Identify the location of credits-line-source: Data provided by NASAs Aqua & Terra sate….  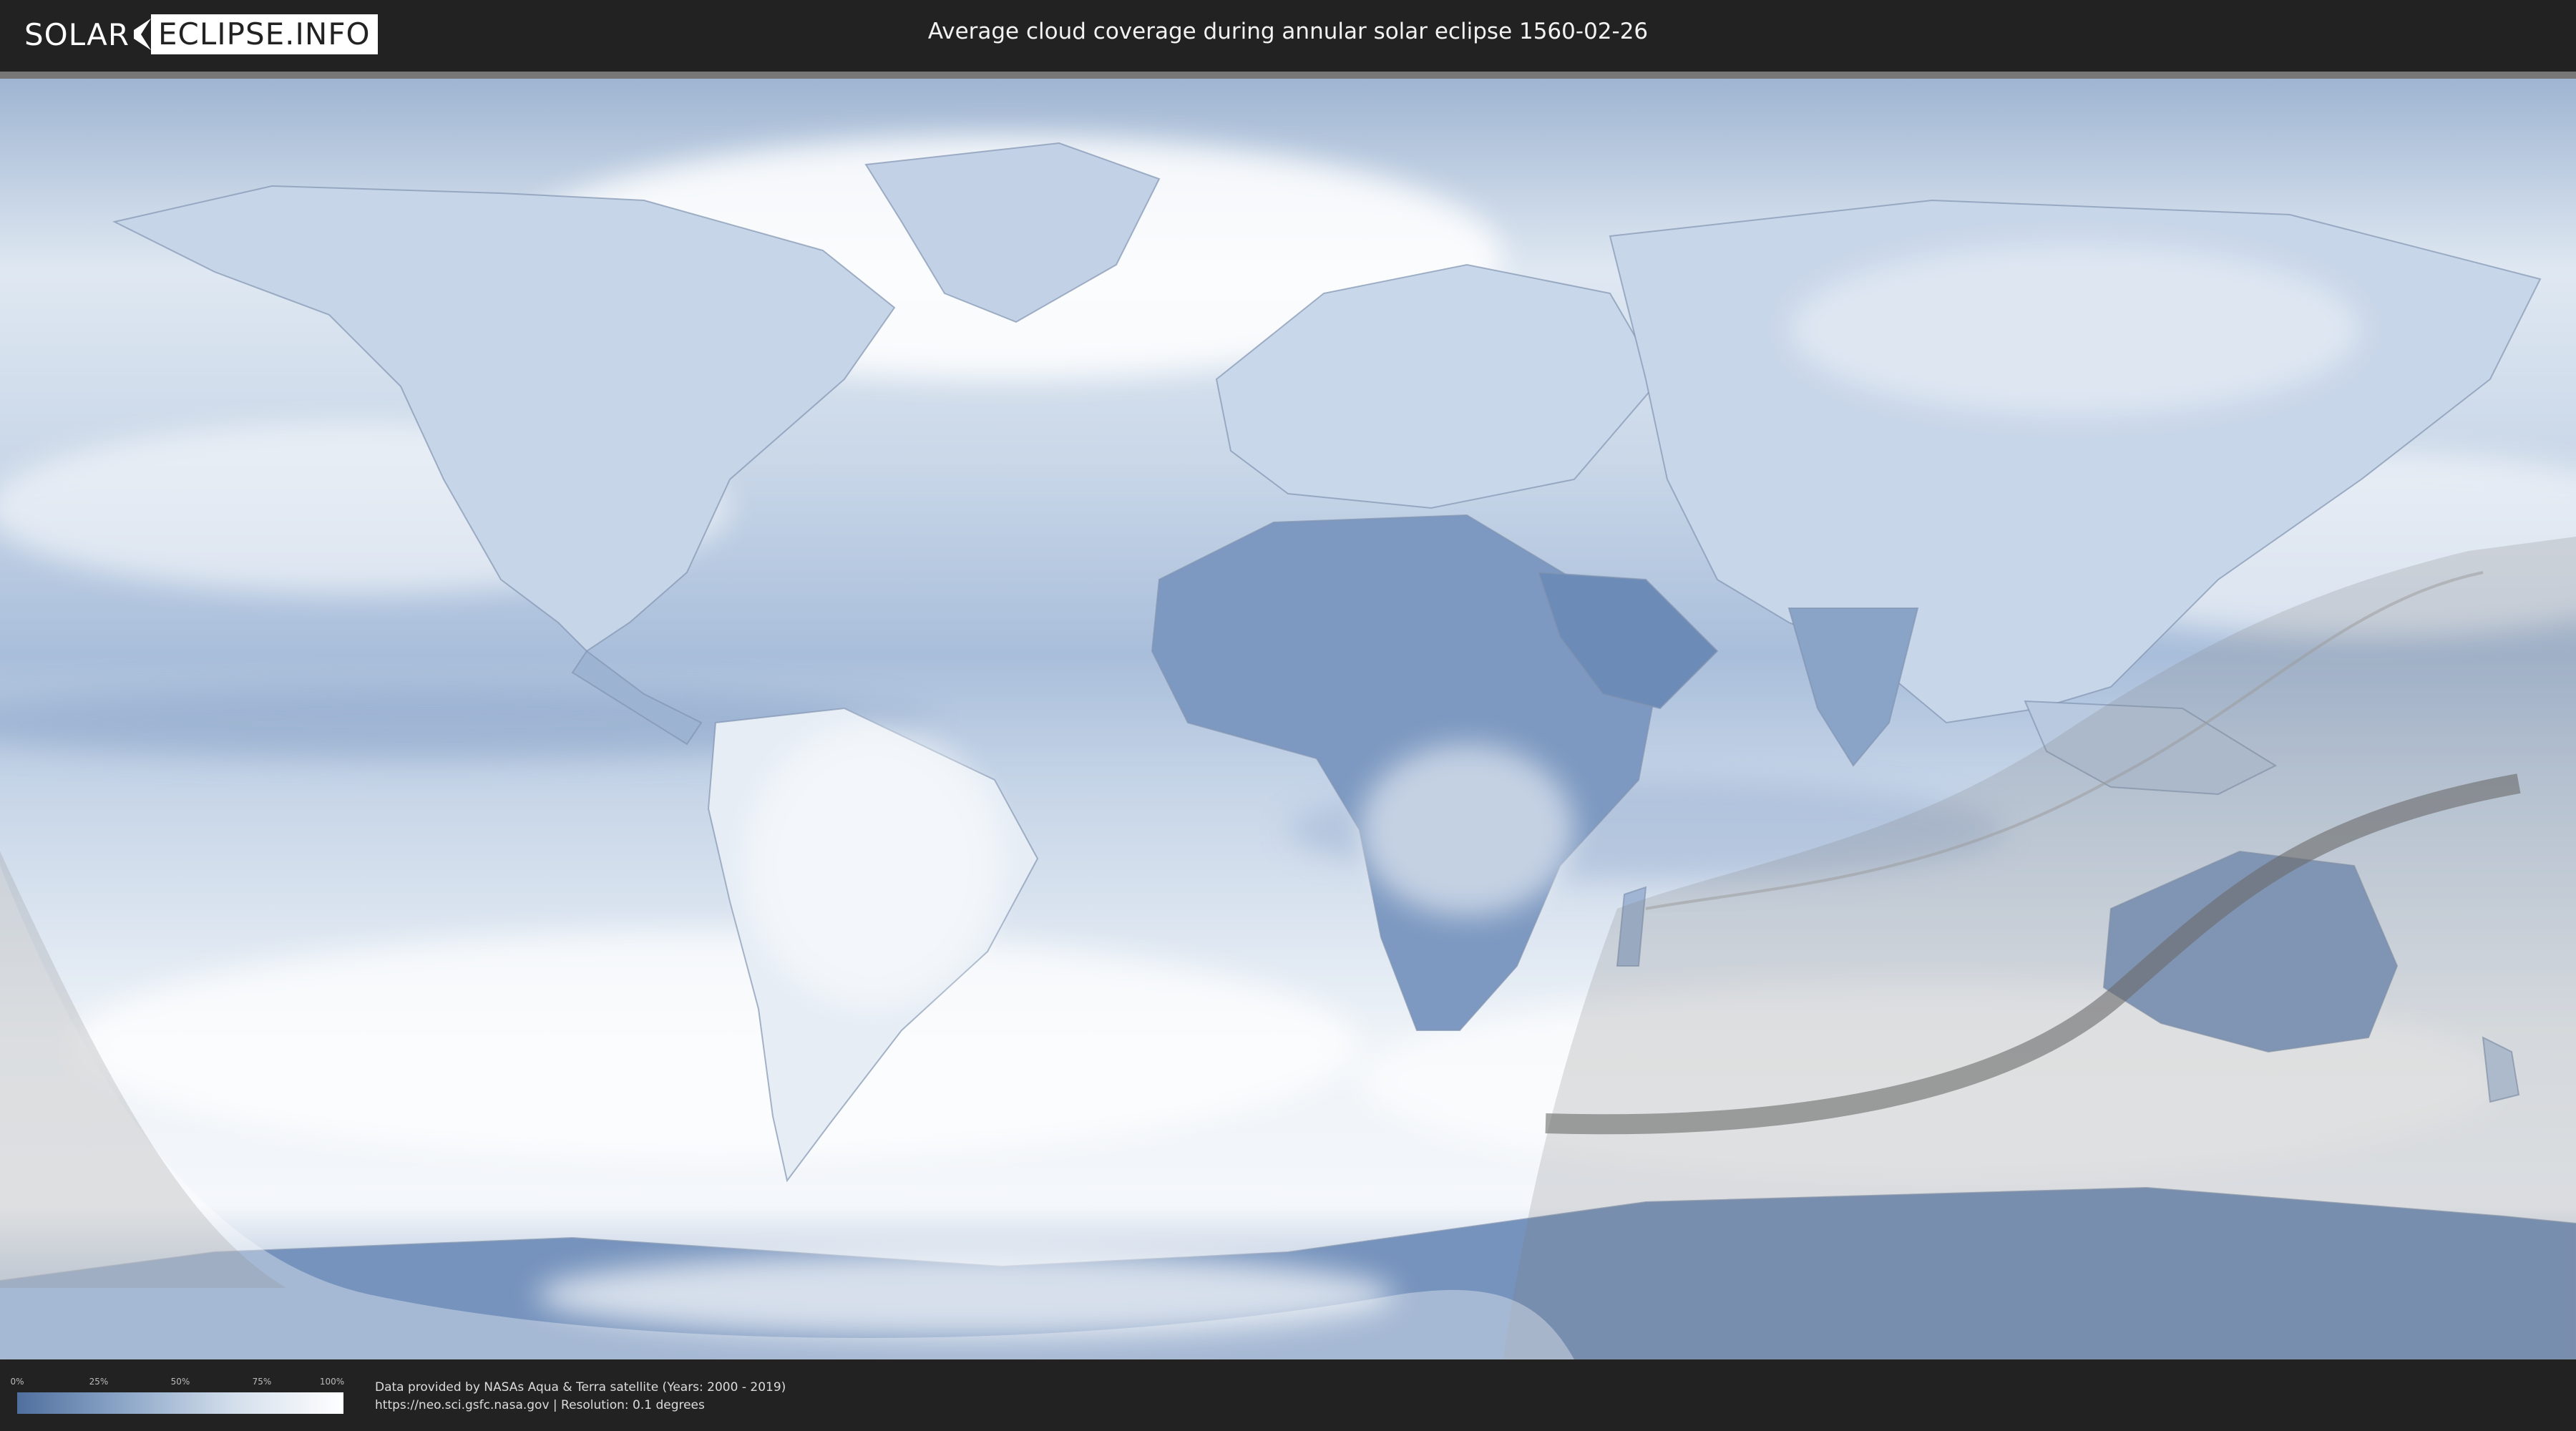
(580, 1387).